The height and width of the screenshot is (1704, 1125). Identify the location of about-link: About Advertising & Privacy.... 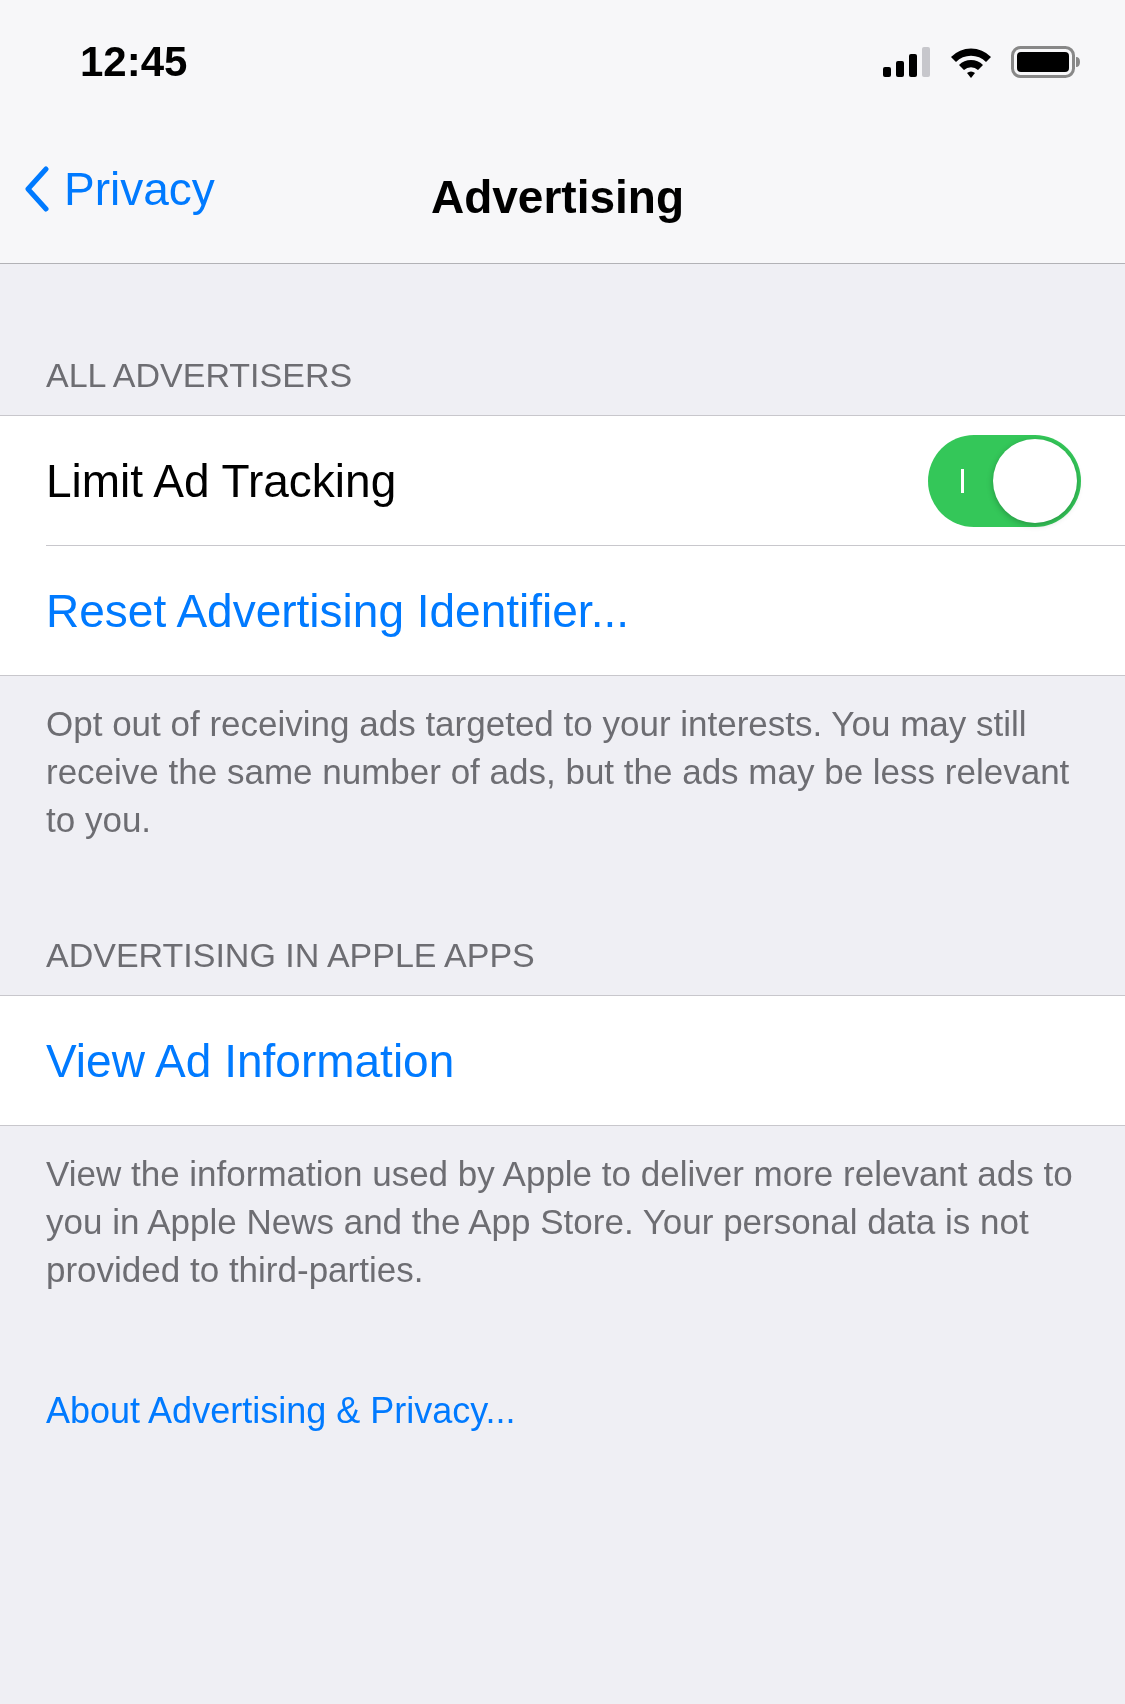
(562, 1363).